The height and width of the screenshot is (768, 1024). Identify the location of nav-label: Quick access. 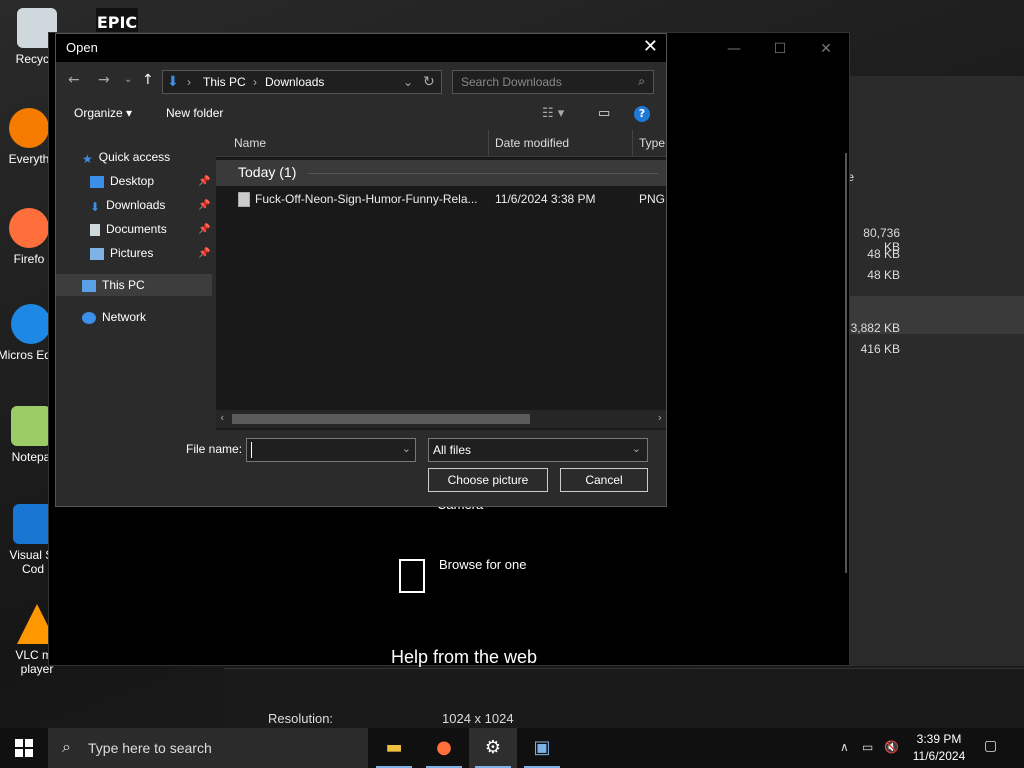
(134, 157).